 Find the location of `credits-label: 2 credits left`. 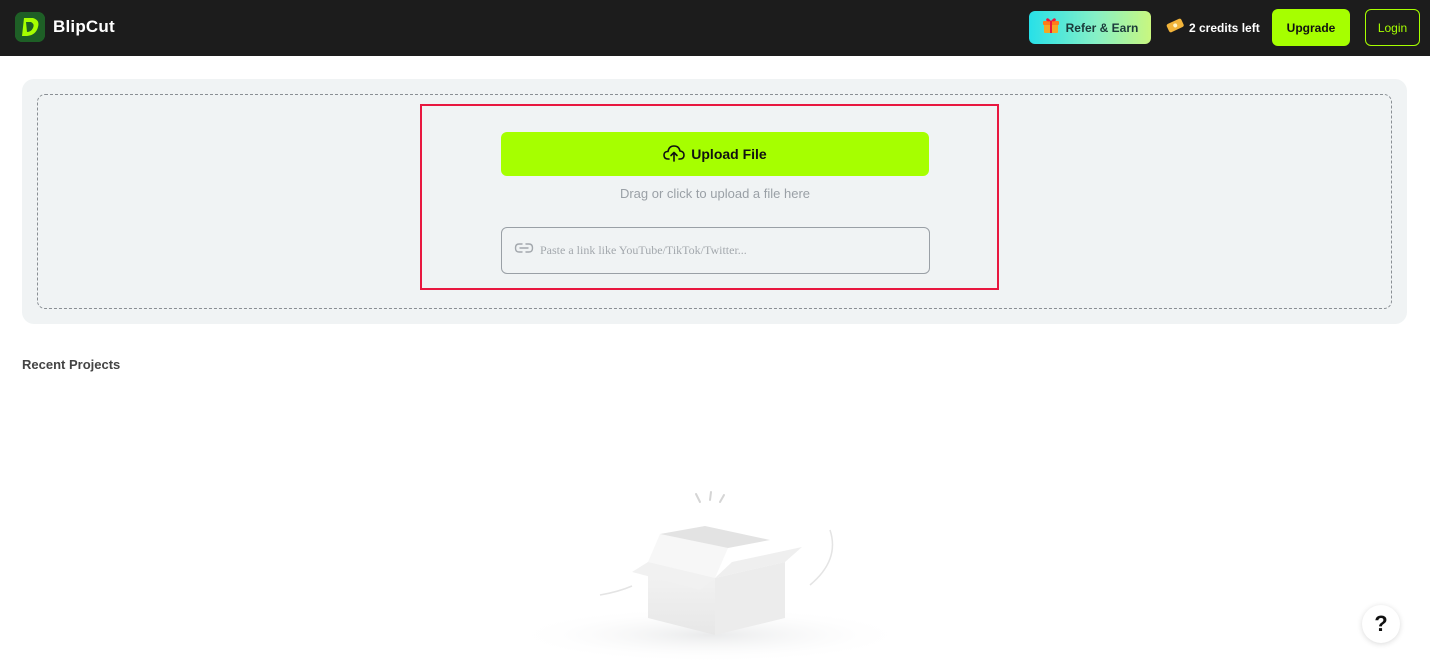

credits-label: 2 credits left is located at coordinates (1224, 27).